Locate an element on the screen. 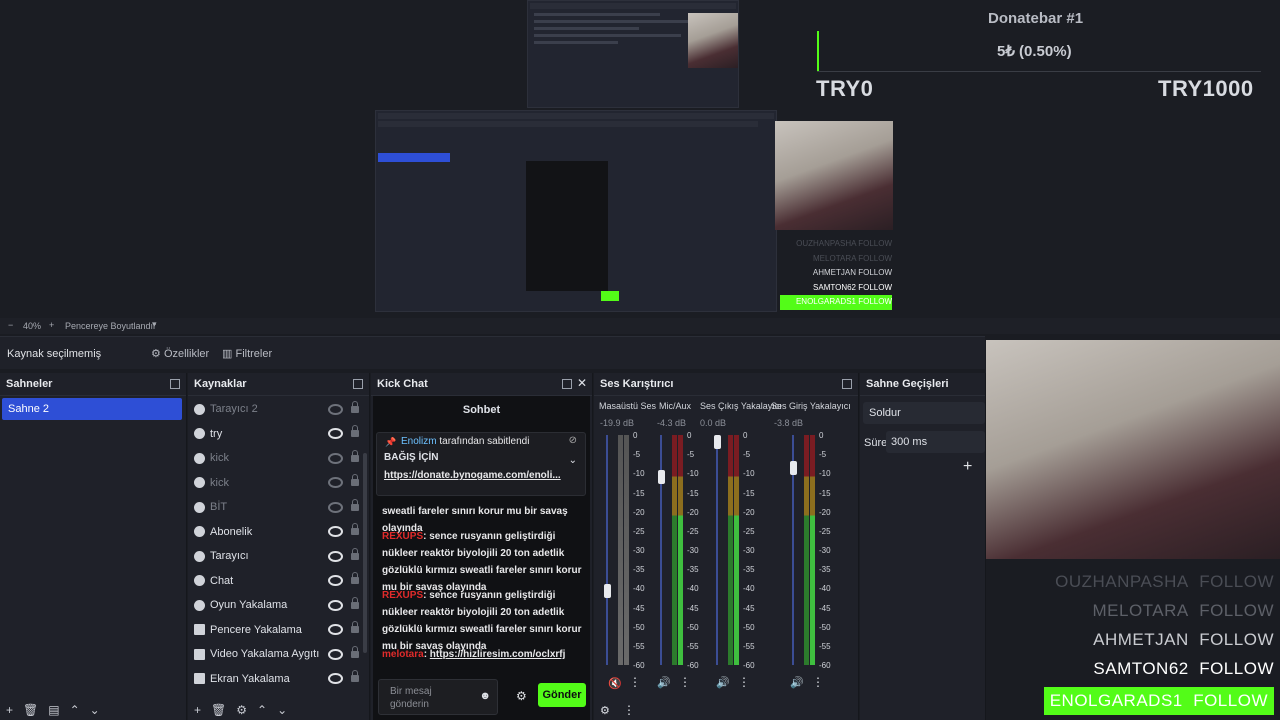  scene-item: Sahne 2 is located at coordinates (92, 409).